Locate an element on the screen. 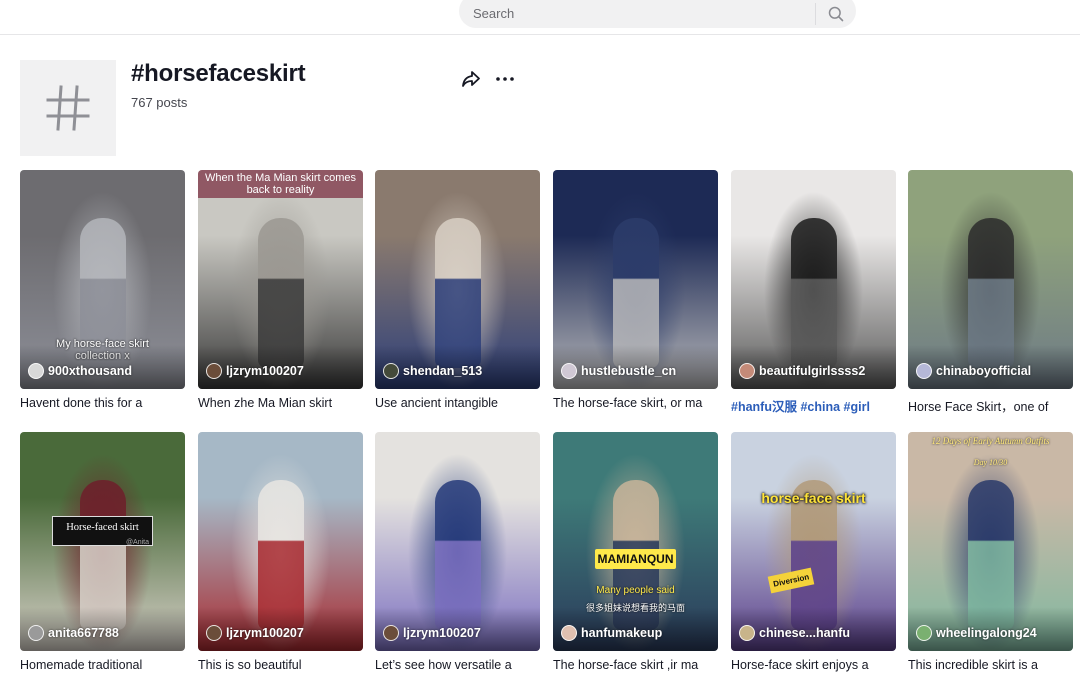  share-button is located at coordinates (471, 79).